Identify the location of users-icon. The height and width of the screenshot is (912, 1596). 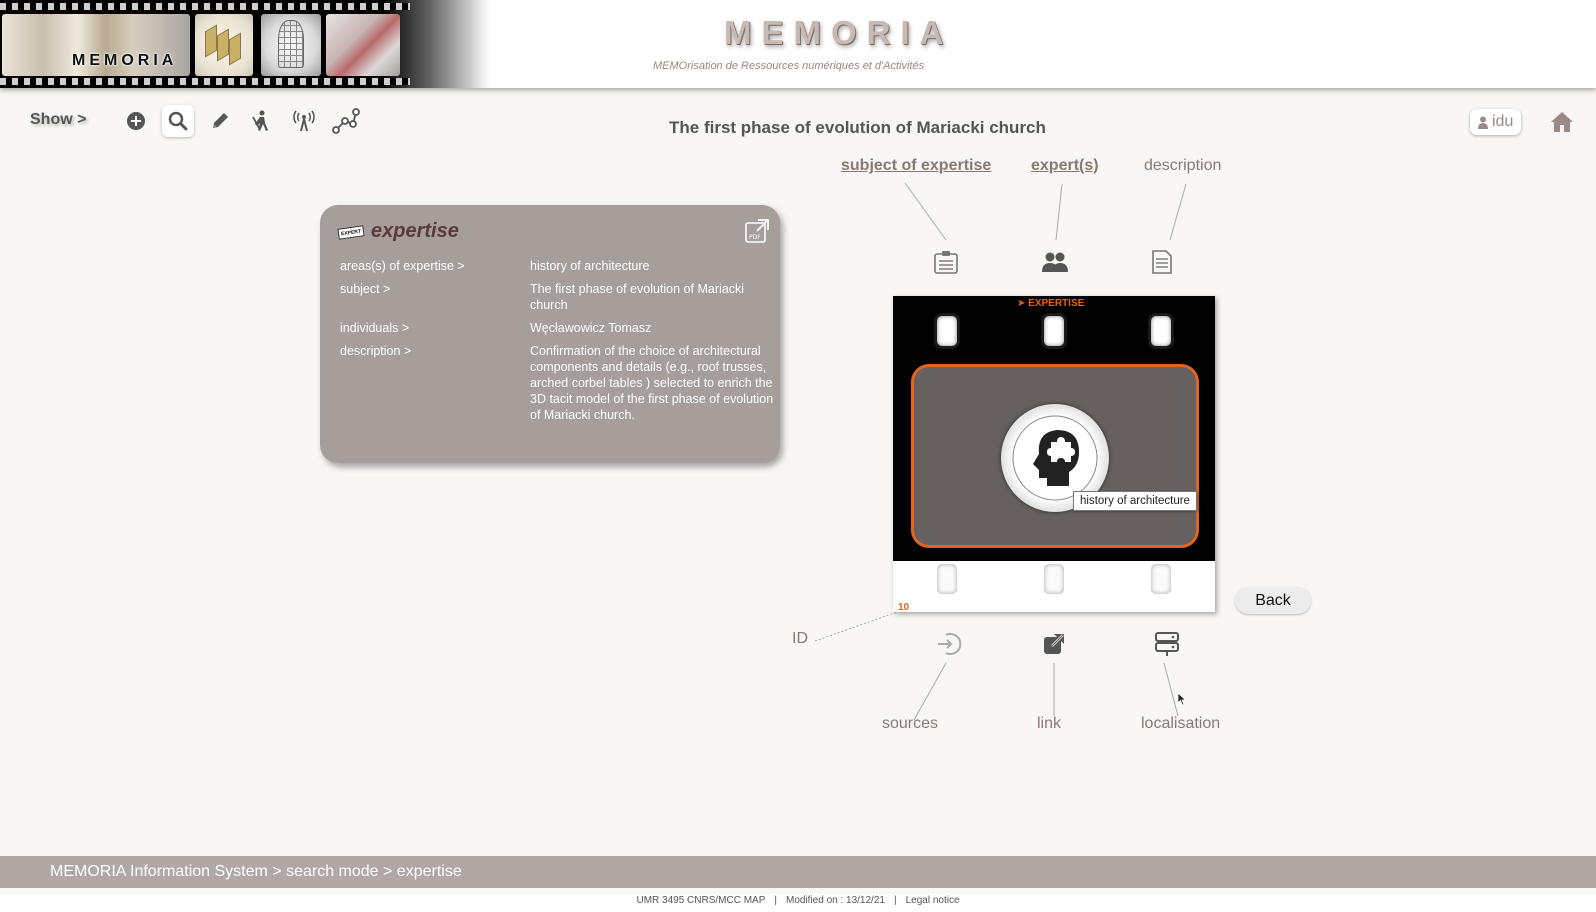
(1055, 262).